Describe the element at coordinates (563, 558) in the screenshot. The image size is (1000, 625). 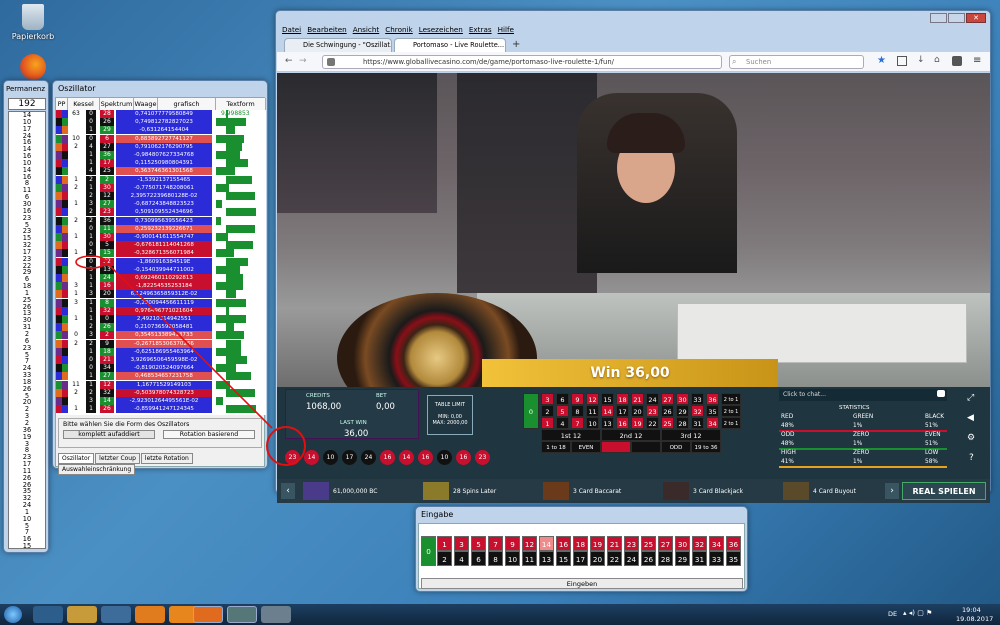
I see `eingabe-number: 15` at that location.